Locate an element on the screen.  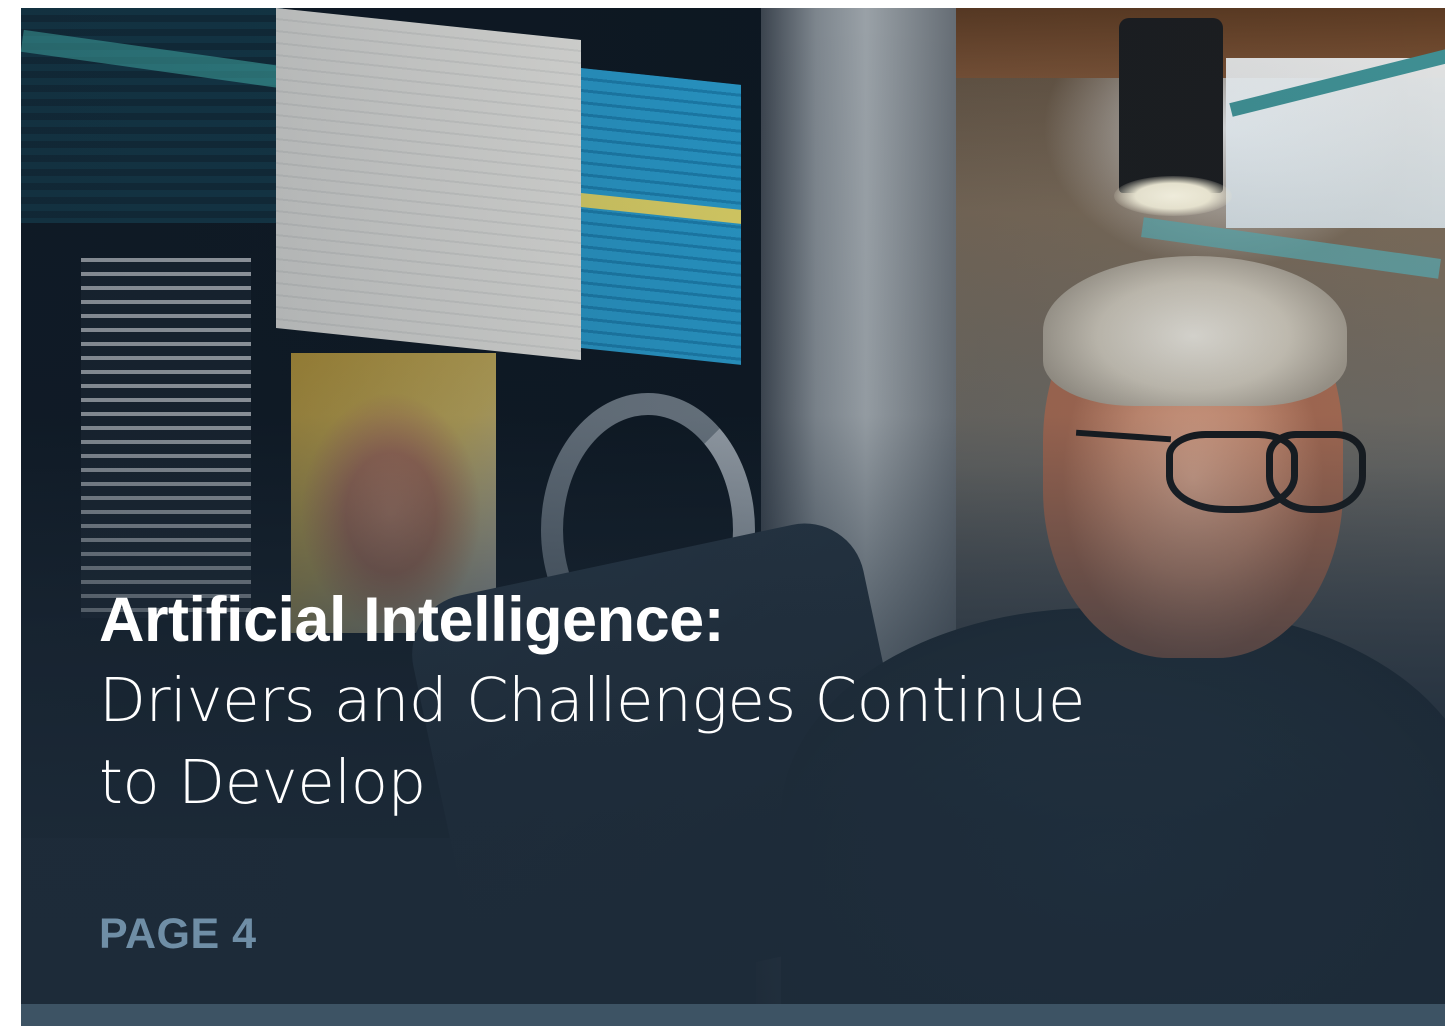
page-label: PAGE 4 is located at coordinates (178, 934).